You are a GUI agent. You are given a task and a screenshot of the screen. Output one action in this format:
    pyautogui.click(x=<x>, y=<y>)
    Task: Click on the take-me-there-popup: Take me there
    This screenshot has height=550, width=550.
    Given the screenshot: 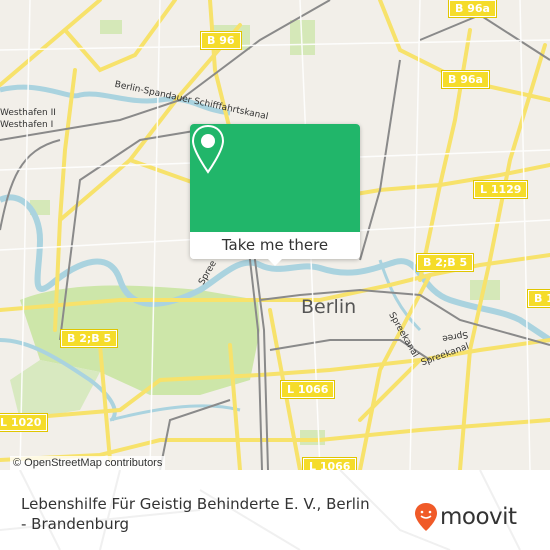 What is the action you would take?
    pyautogui.click(x=275, y=195)
    